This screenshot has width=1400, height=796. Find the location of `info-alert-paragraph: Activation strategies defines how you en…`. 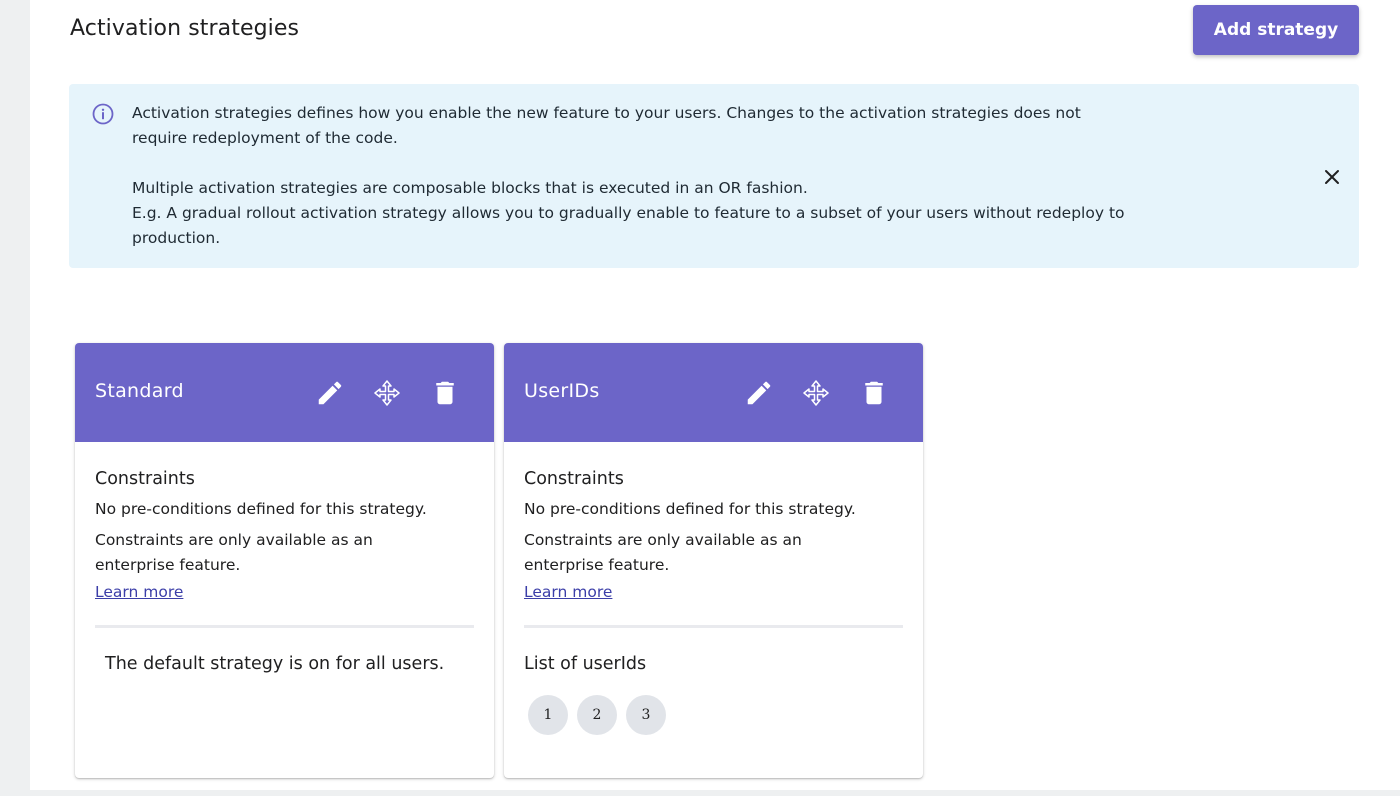

info-alert-paragraph: Activation strategies defines how you en… is located at coordinates (606, 125).